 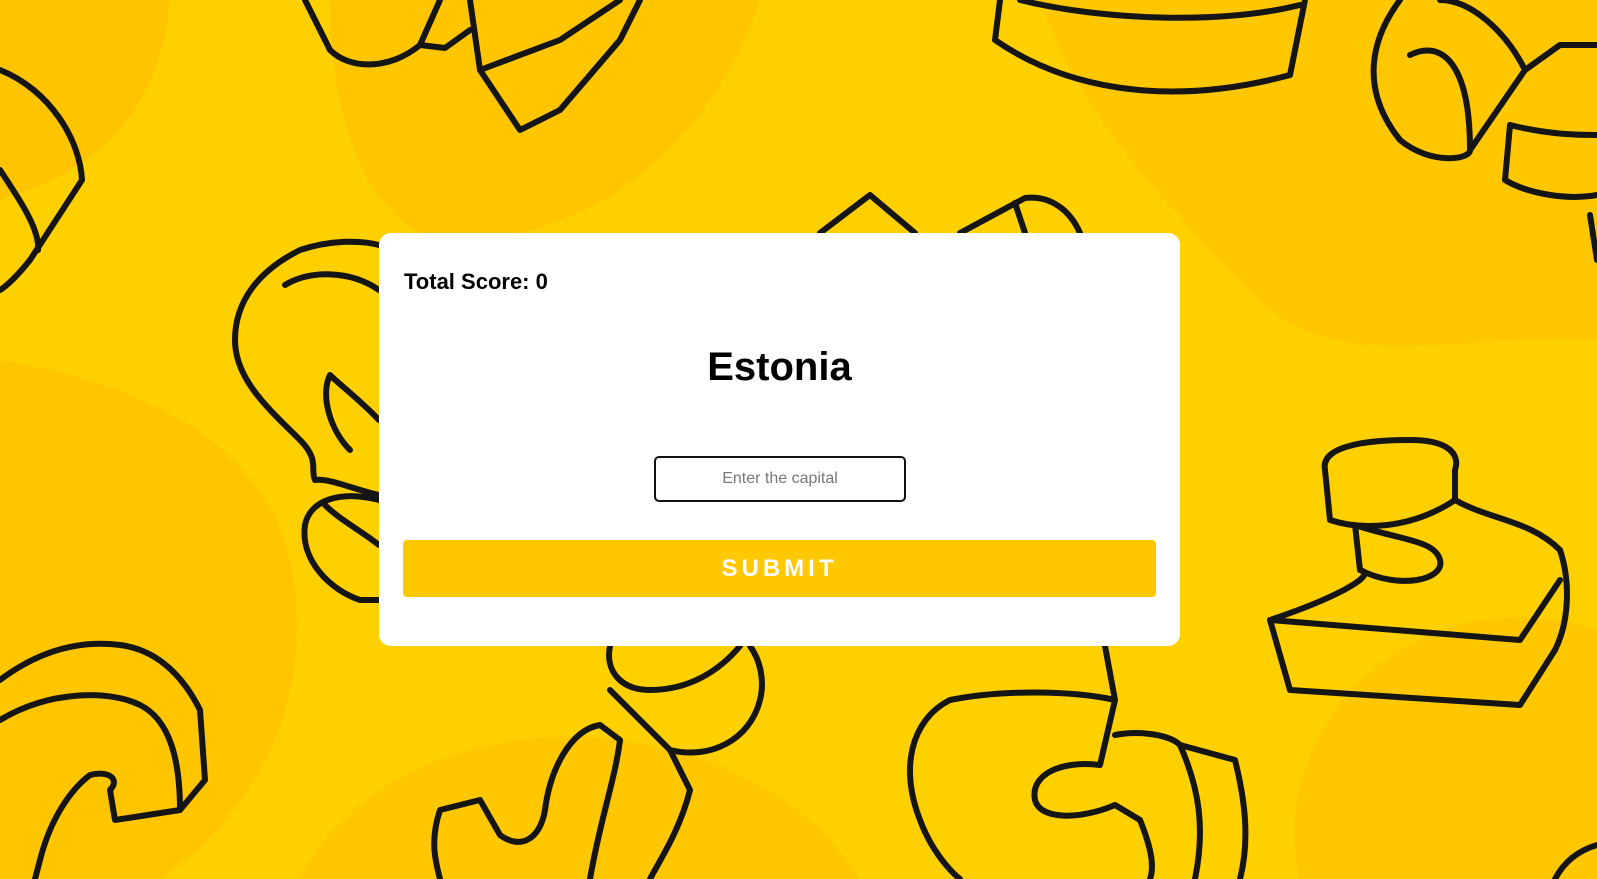 What do you see at coordinates (779, 367) in the screenshot?
I see `country-name: Estonia` at bounding box center [779, 367].